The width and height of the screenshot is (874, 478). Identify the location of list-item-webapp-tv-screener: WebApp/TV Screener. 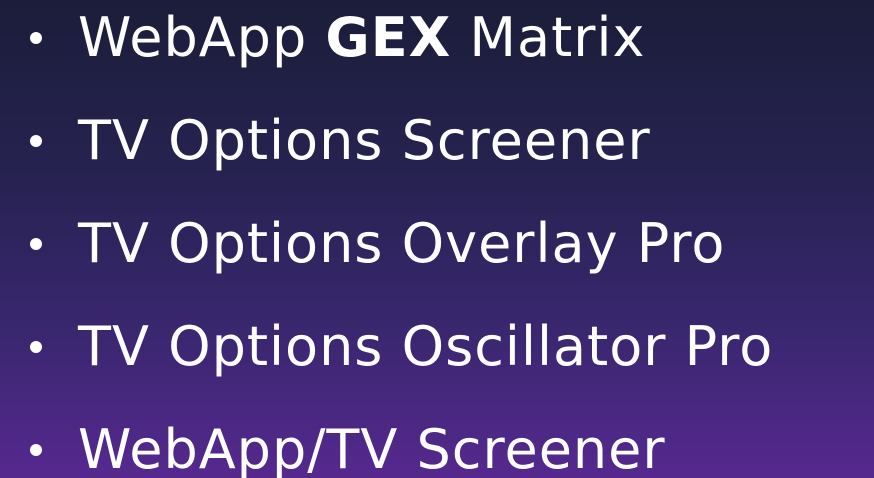
(348, 444).